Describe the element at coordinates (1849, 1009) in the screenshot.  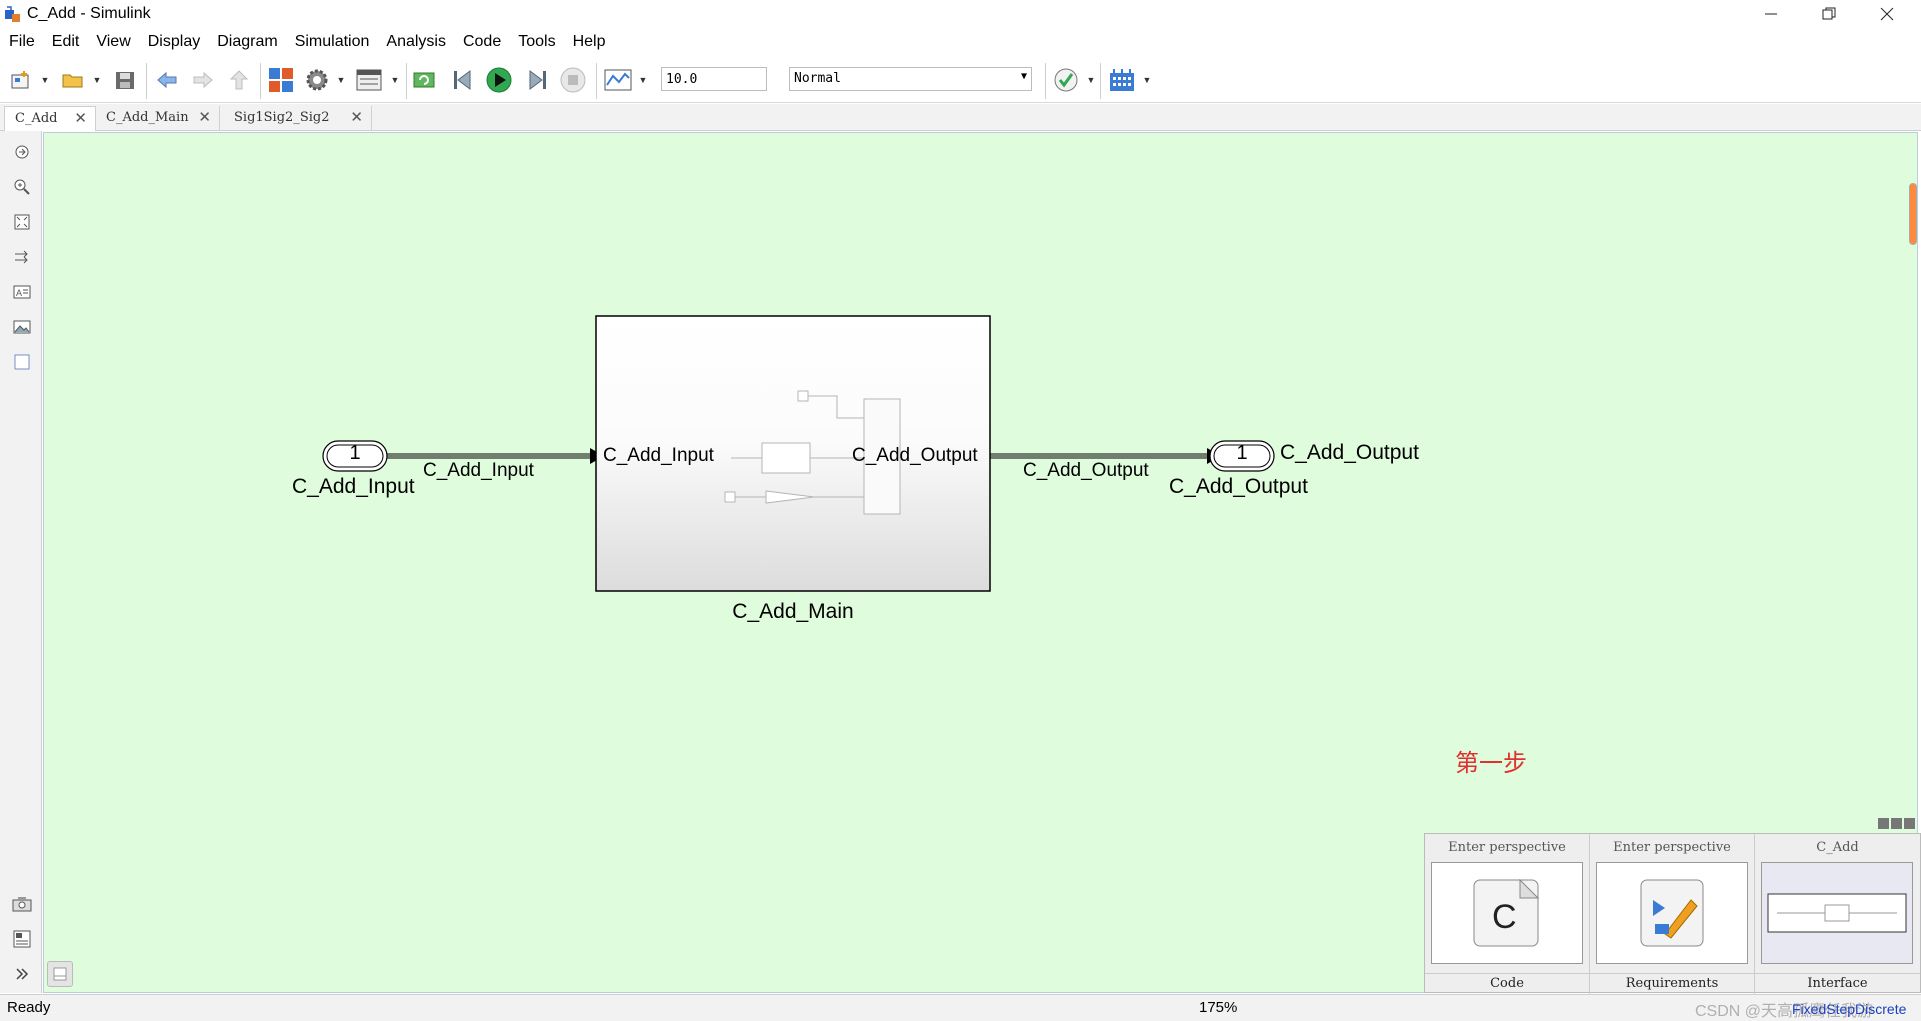
I see `solver-link: FixedStepDiscrete` at that location.